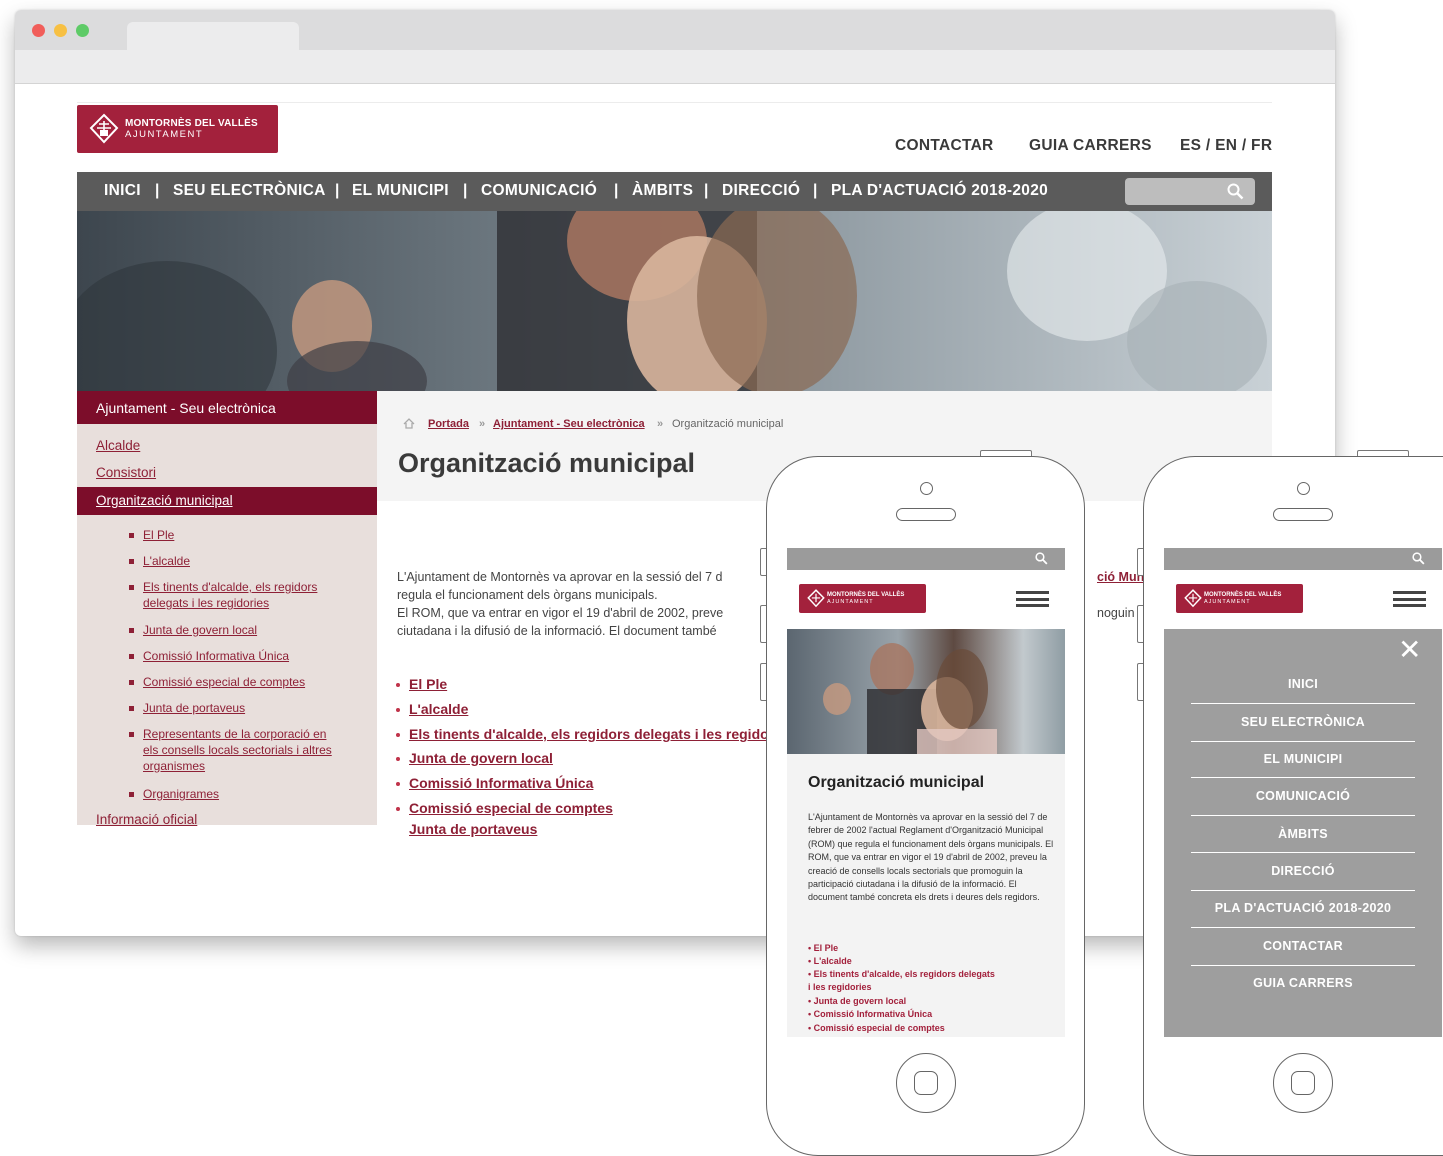  Describe the element at coordinates (122, 191) in the screenshot. I see `nav-inici: INICI` at that location.